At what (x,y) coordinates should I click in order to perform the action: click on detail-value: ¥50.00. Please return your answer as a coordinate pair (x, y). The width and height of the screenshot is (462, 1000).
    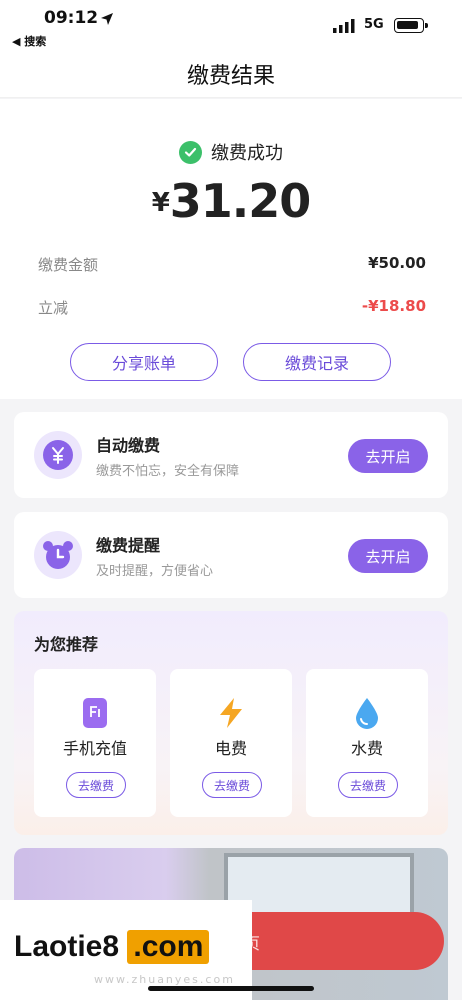
    Looking at the image, I should click on (397, 263).